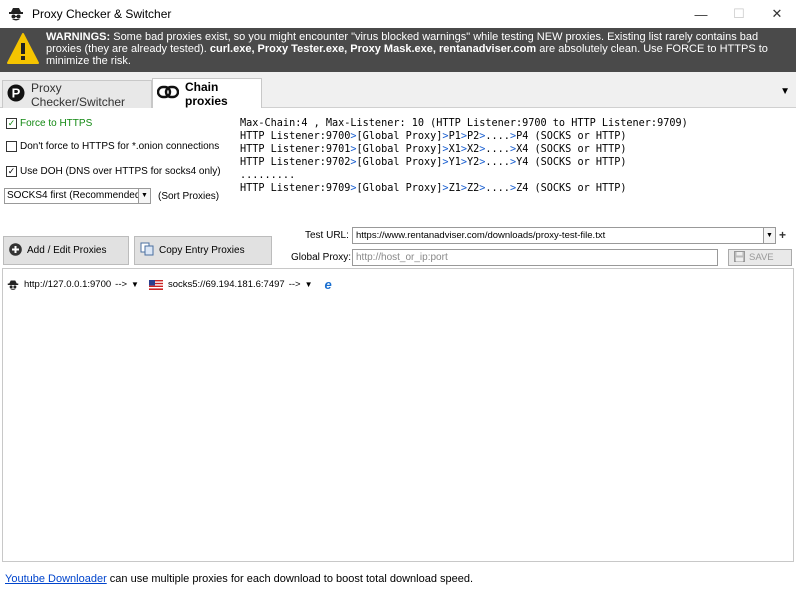 Image resolution: width=796 pixels, height=593 pixels. What do you see at coordinates (11, 146) in the screenshot?
I see `checkbox-unchecked-icon` at bounding box center [11, 146].